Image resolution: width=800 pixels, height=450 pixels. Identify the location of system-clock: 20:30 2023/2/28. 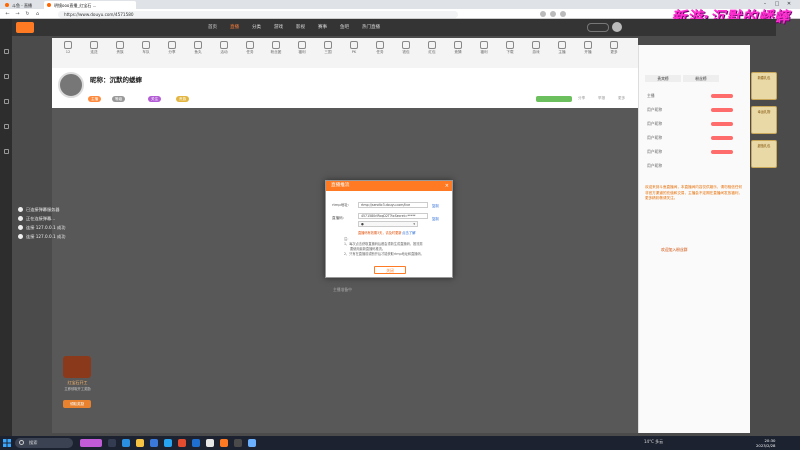
(765, 443).